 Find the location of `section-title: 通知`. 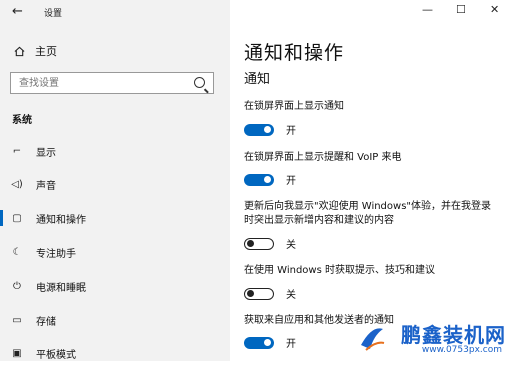

section-title: 通知 is located at coordinates (257, 79).